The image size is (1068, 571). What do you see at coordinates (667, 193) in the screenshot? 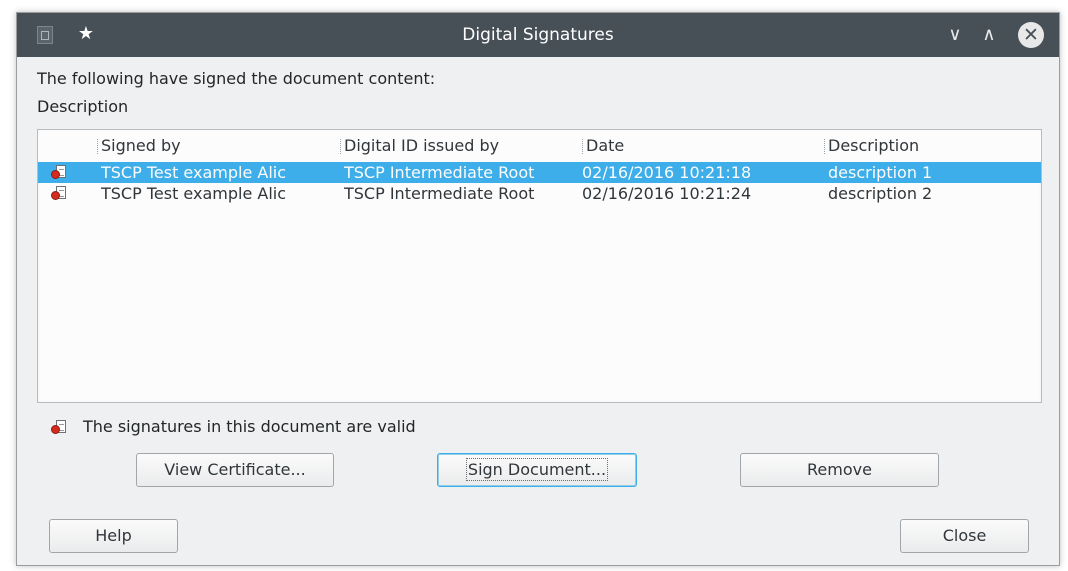
I see `cell-date: 02/16/2016 10:21:24` at bounding box center [667, 193].